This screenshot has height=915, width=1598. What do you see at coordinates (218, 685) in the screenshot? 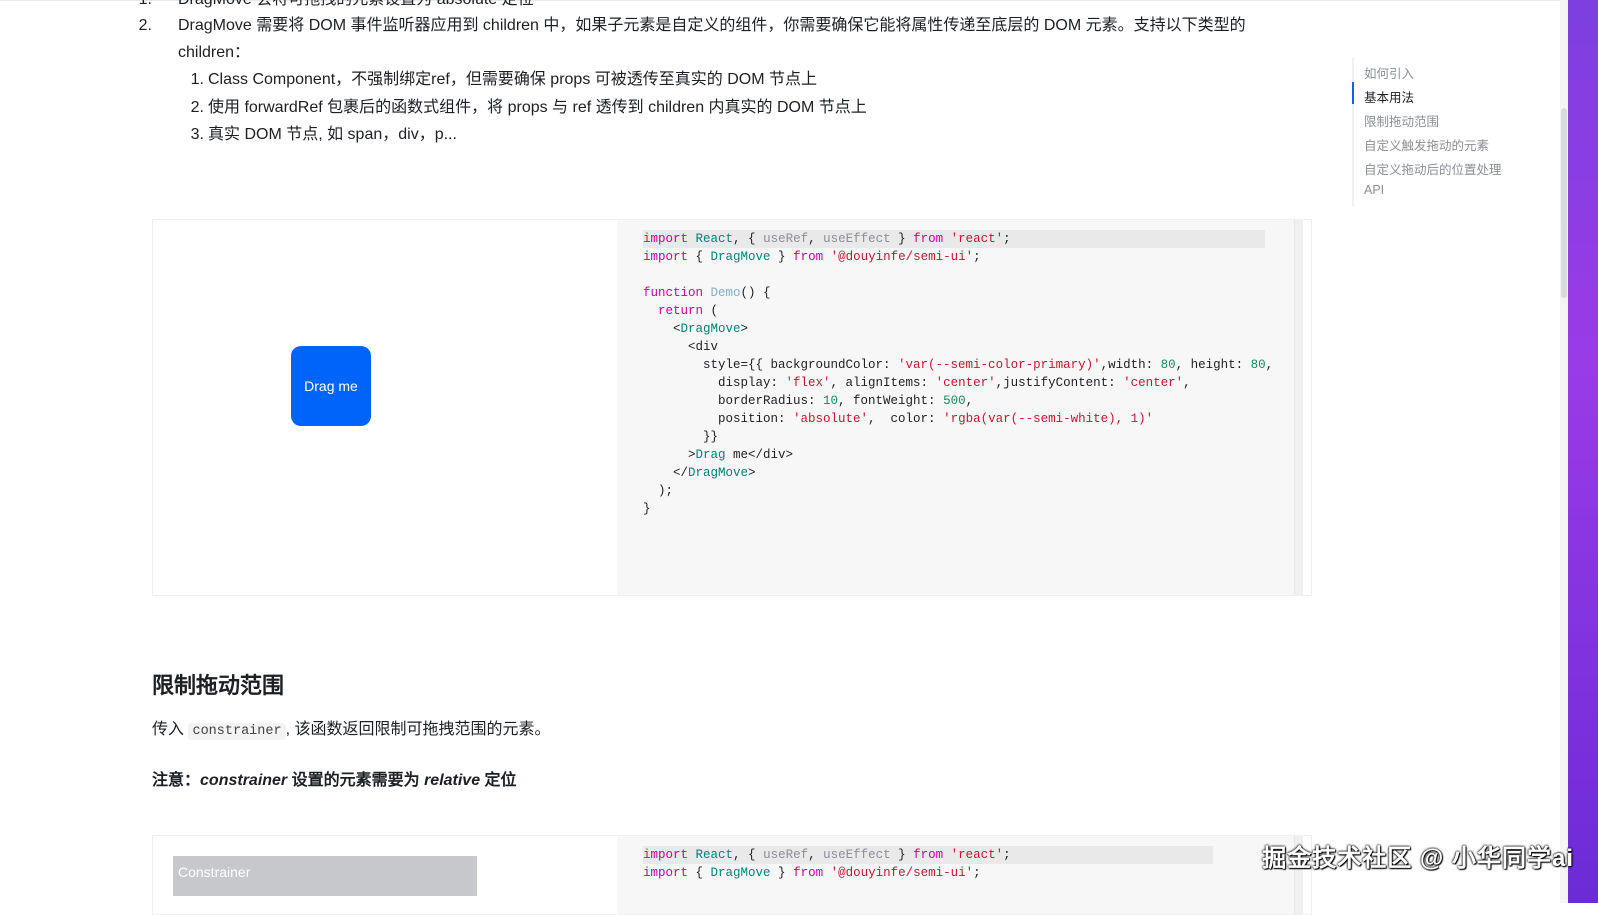
I see `section-title: 限制拖动范围` at bounding box center [218, 685].